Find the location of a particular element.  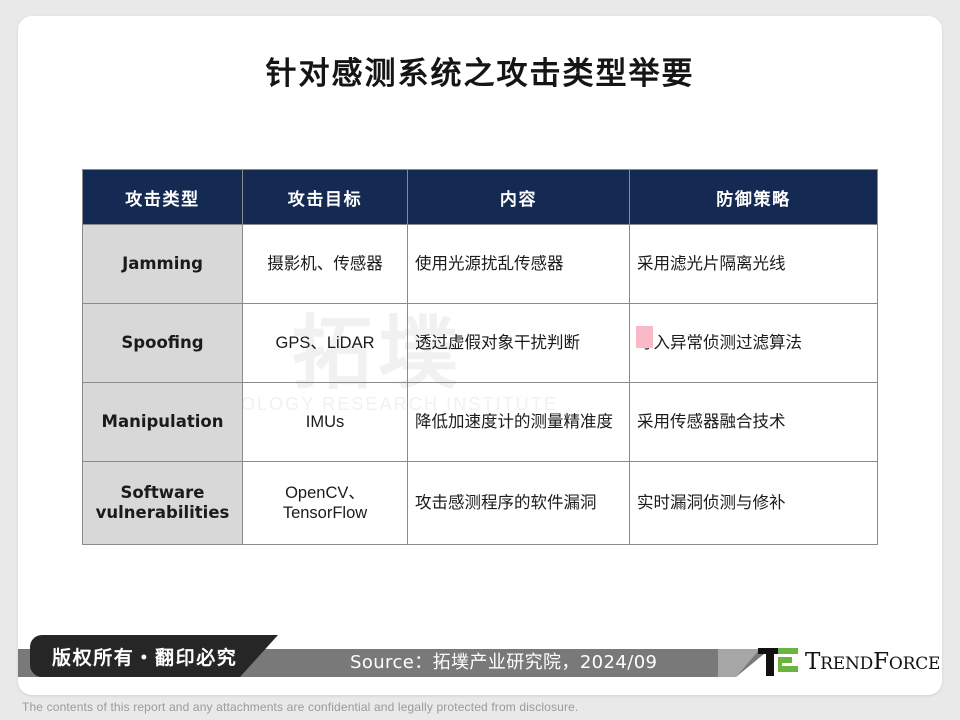

cell-attack-target: GPS、LiDAR is located at coordinates (325, 343).